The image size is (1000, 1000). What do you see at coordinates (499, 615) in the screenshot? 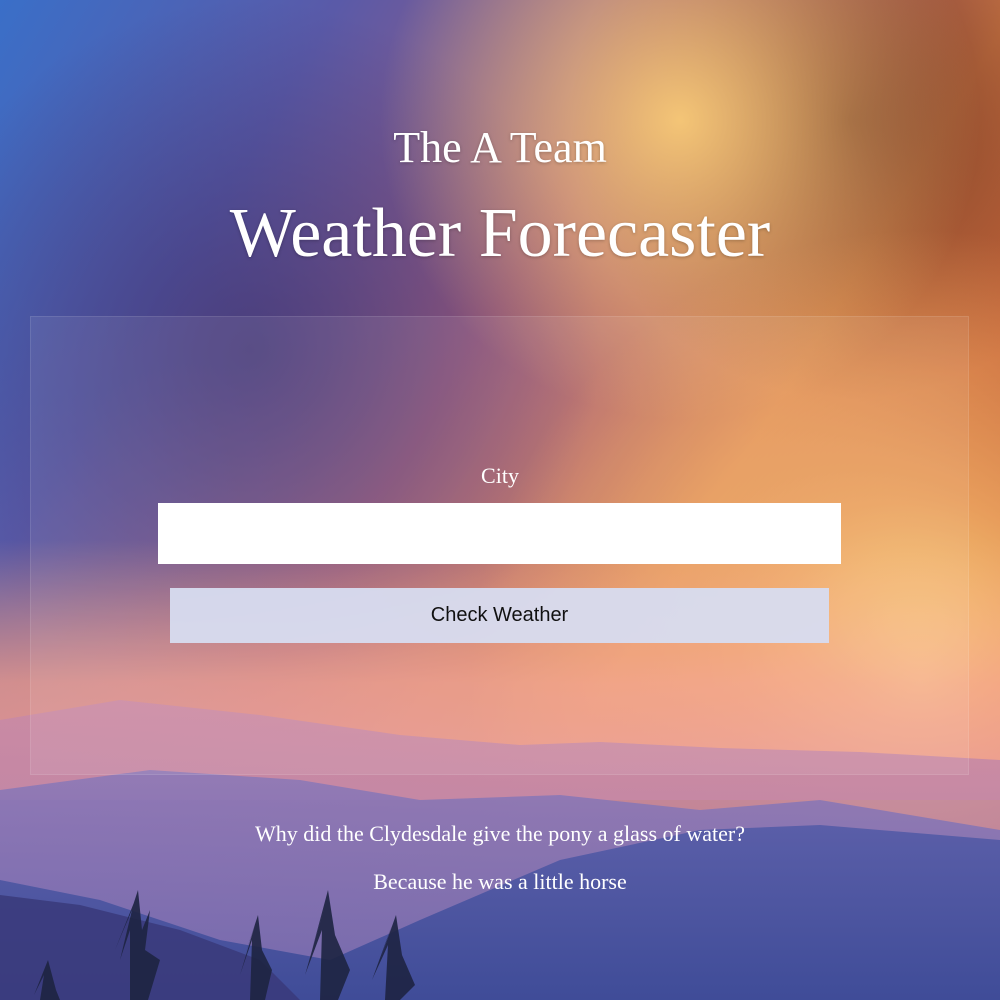
I see `check-weather-button: Check Weather` at bounding box center [499, 615].